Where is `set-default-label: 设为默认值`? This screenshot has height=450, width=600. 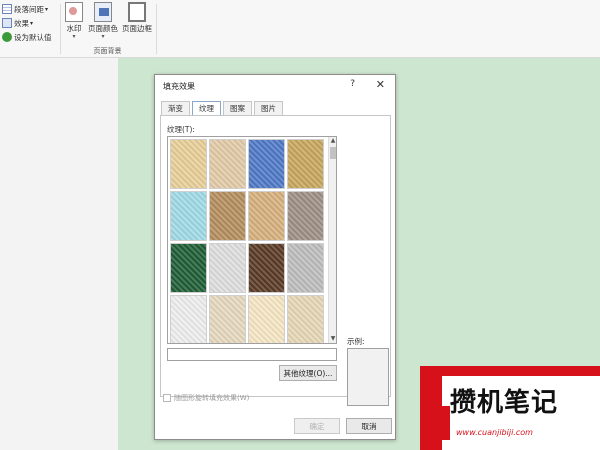 set-default-label: 设为默认值 is located at coordinates (33, 37).